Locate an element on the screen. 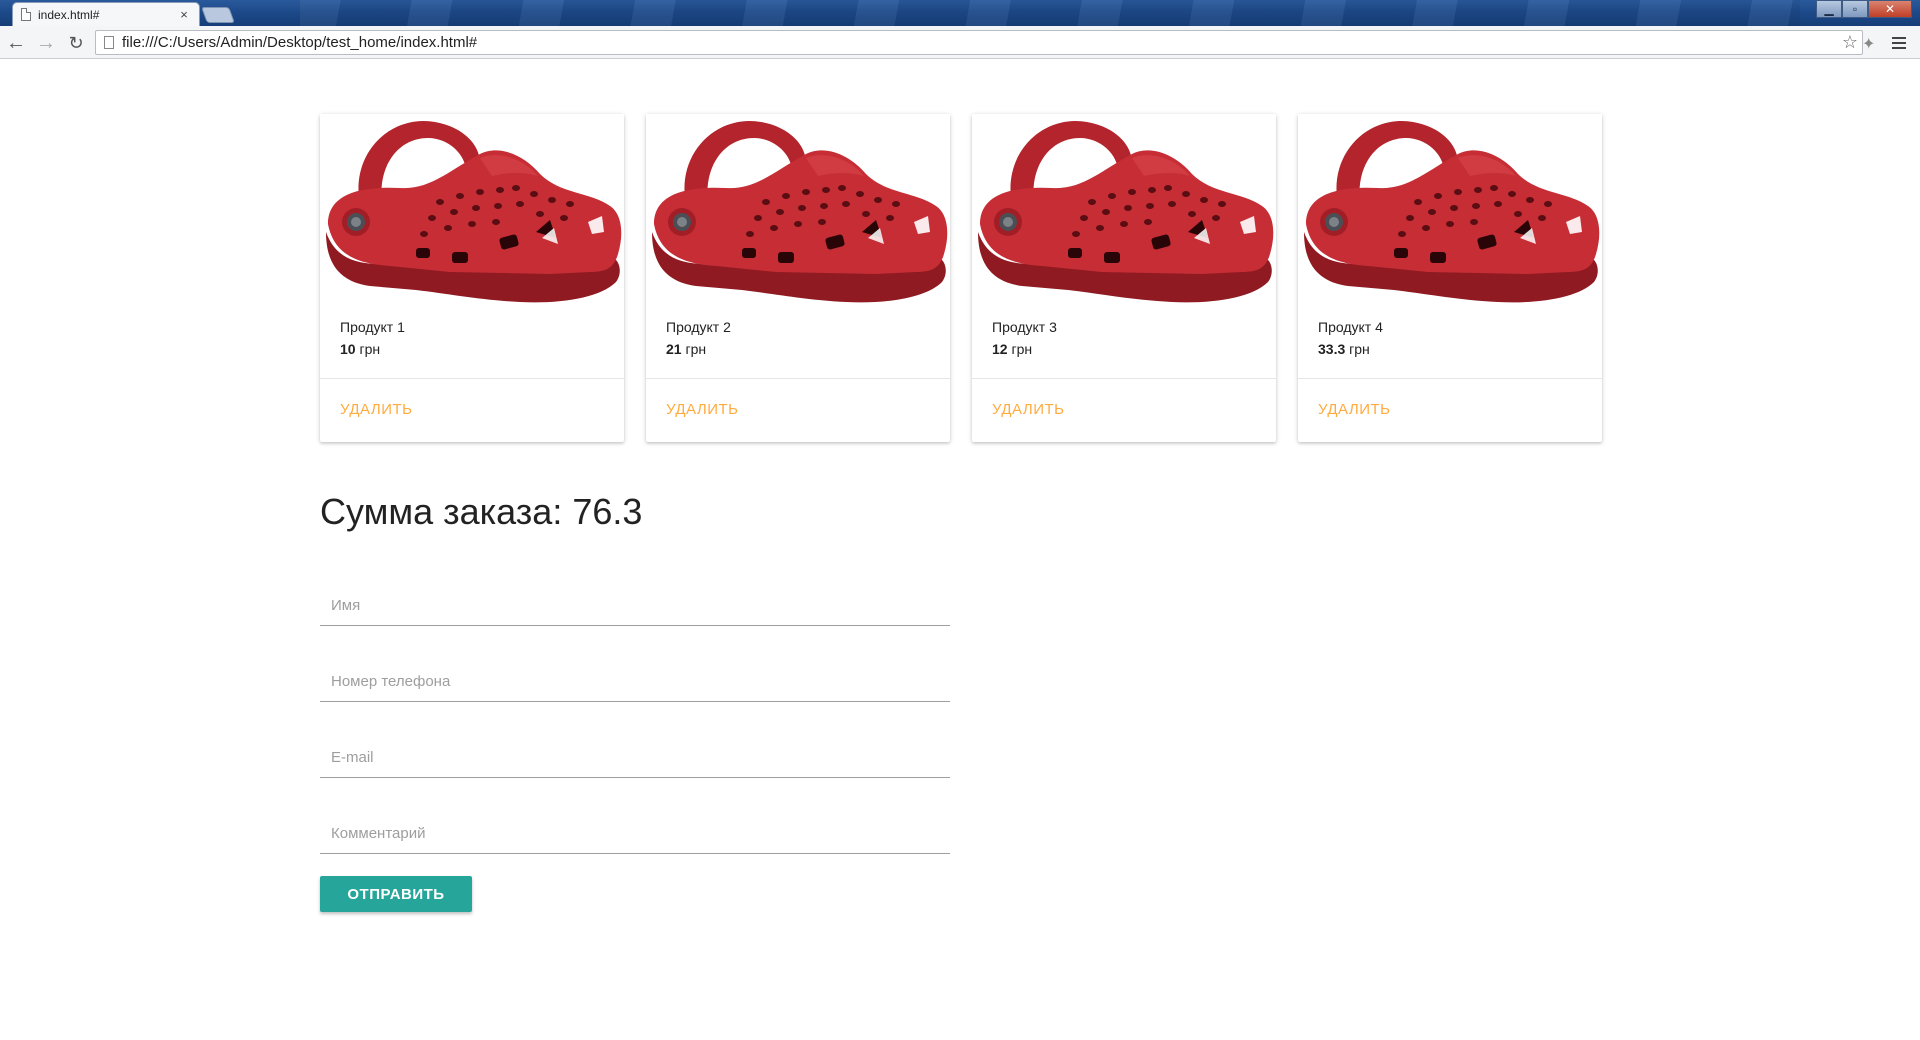 The width and height of the screenshot is (1920, 1040). product-card-3: Продукт 3 12 грн УДАЛИТЬ is located at coordinates (1124, 278).